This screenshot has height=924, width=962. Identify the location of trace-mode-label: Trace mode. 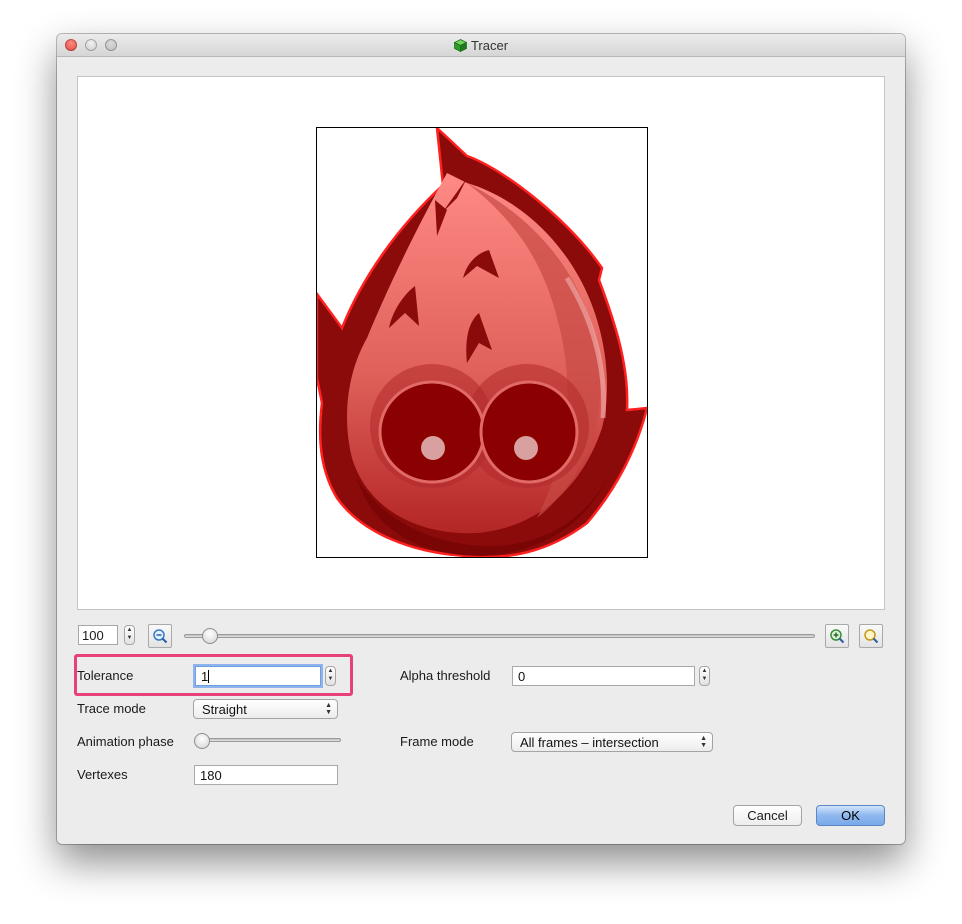
(111, 708).